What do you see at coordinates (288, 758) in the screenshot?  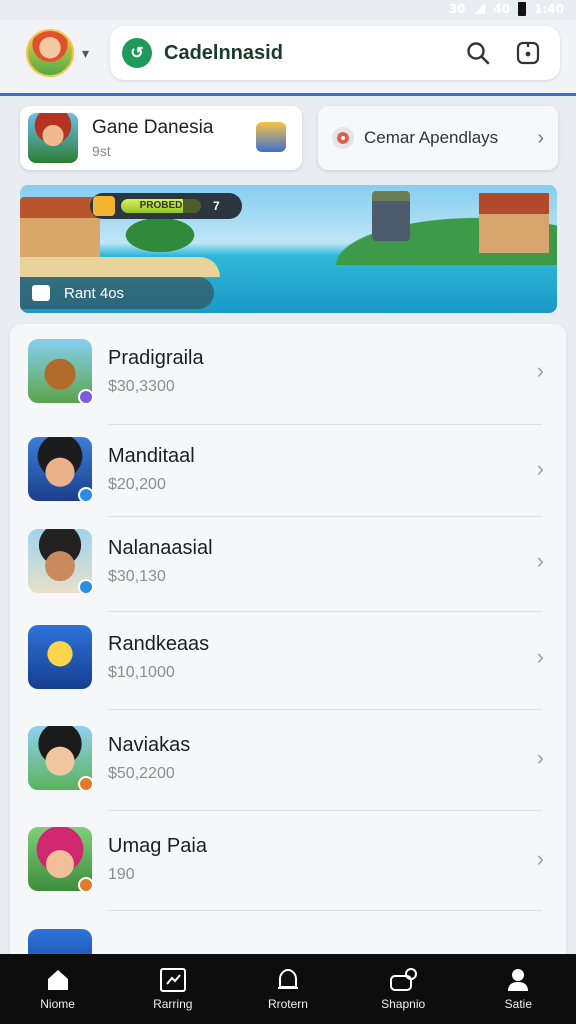 I see `list-item: Naviakas $50,2200 ›` at bounding box center [288, 758].